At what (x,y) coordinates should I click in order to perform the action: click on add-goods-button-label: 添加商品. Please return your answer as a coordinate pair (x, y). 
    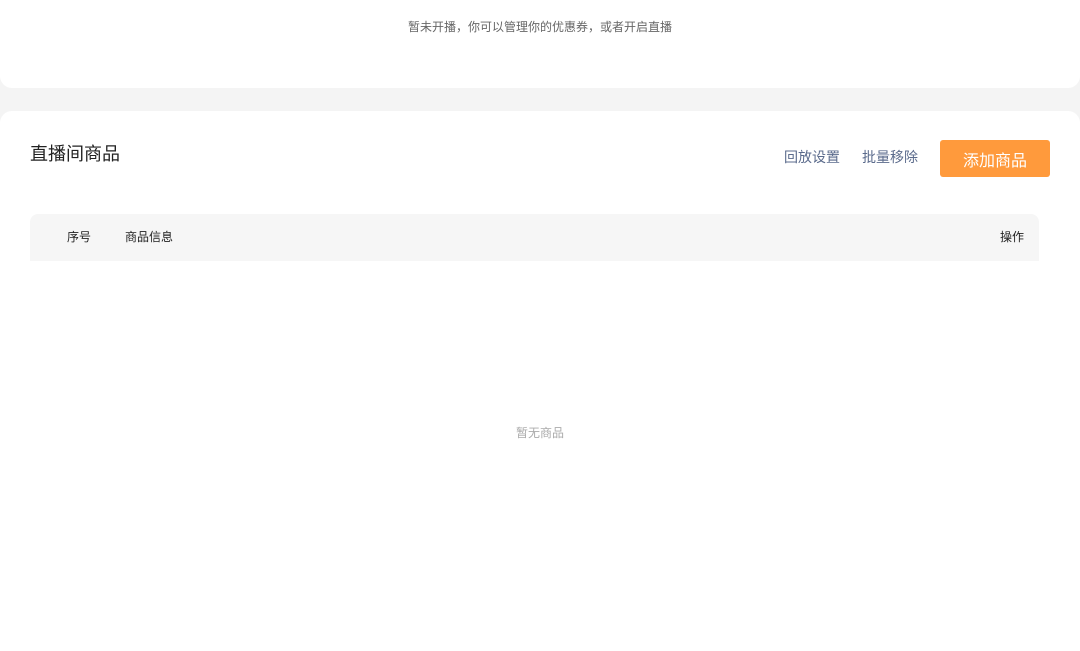
    Looking at the image, I should click on (994, 160).